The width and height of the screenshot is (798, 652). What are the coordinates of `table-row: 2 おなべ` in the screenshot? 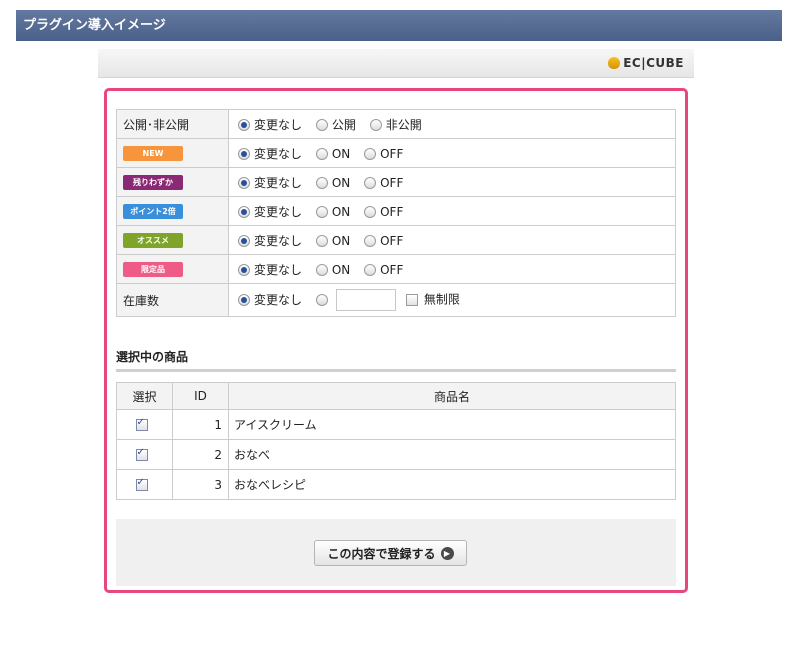 It's located at (396, 454).